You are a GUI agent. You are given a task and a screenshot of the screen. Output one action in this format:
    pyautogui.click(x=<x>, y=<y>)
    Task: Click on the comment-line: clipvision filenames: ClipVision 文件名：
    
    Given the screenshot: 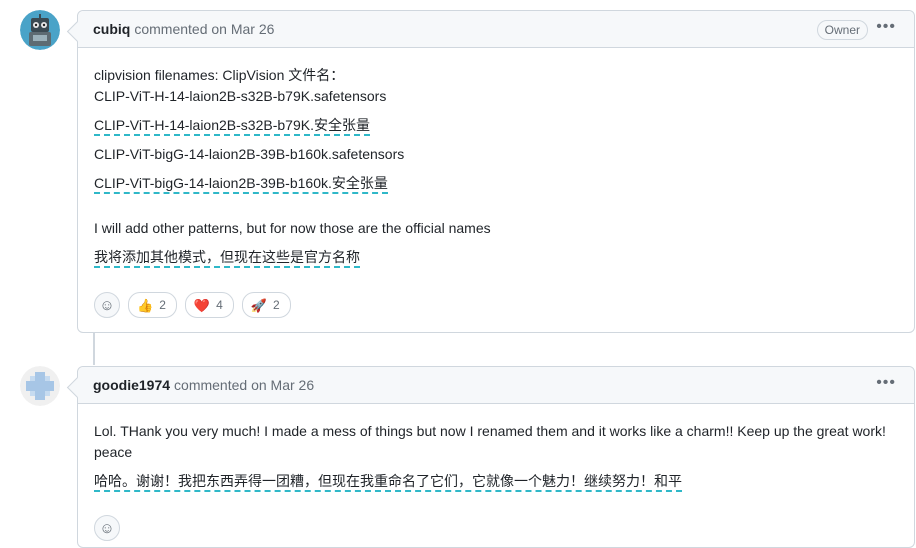 What is the action you would take?
    pyautogui.click(x=219, y=75)
    